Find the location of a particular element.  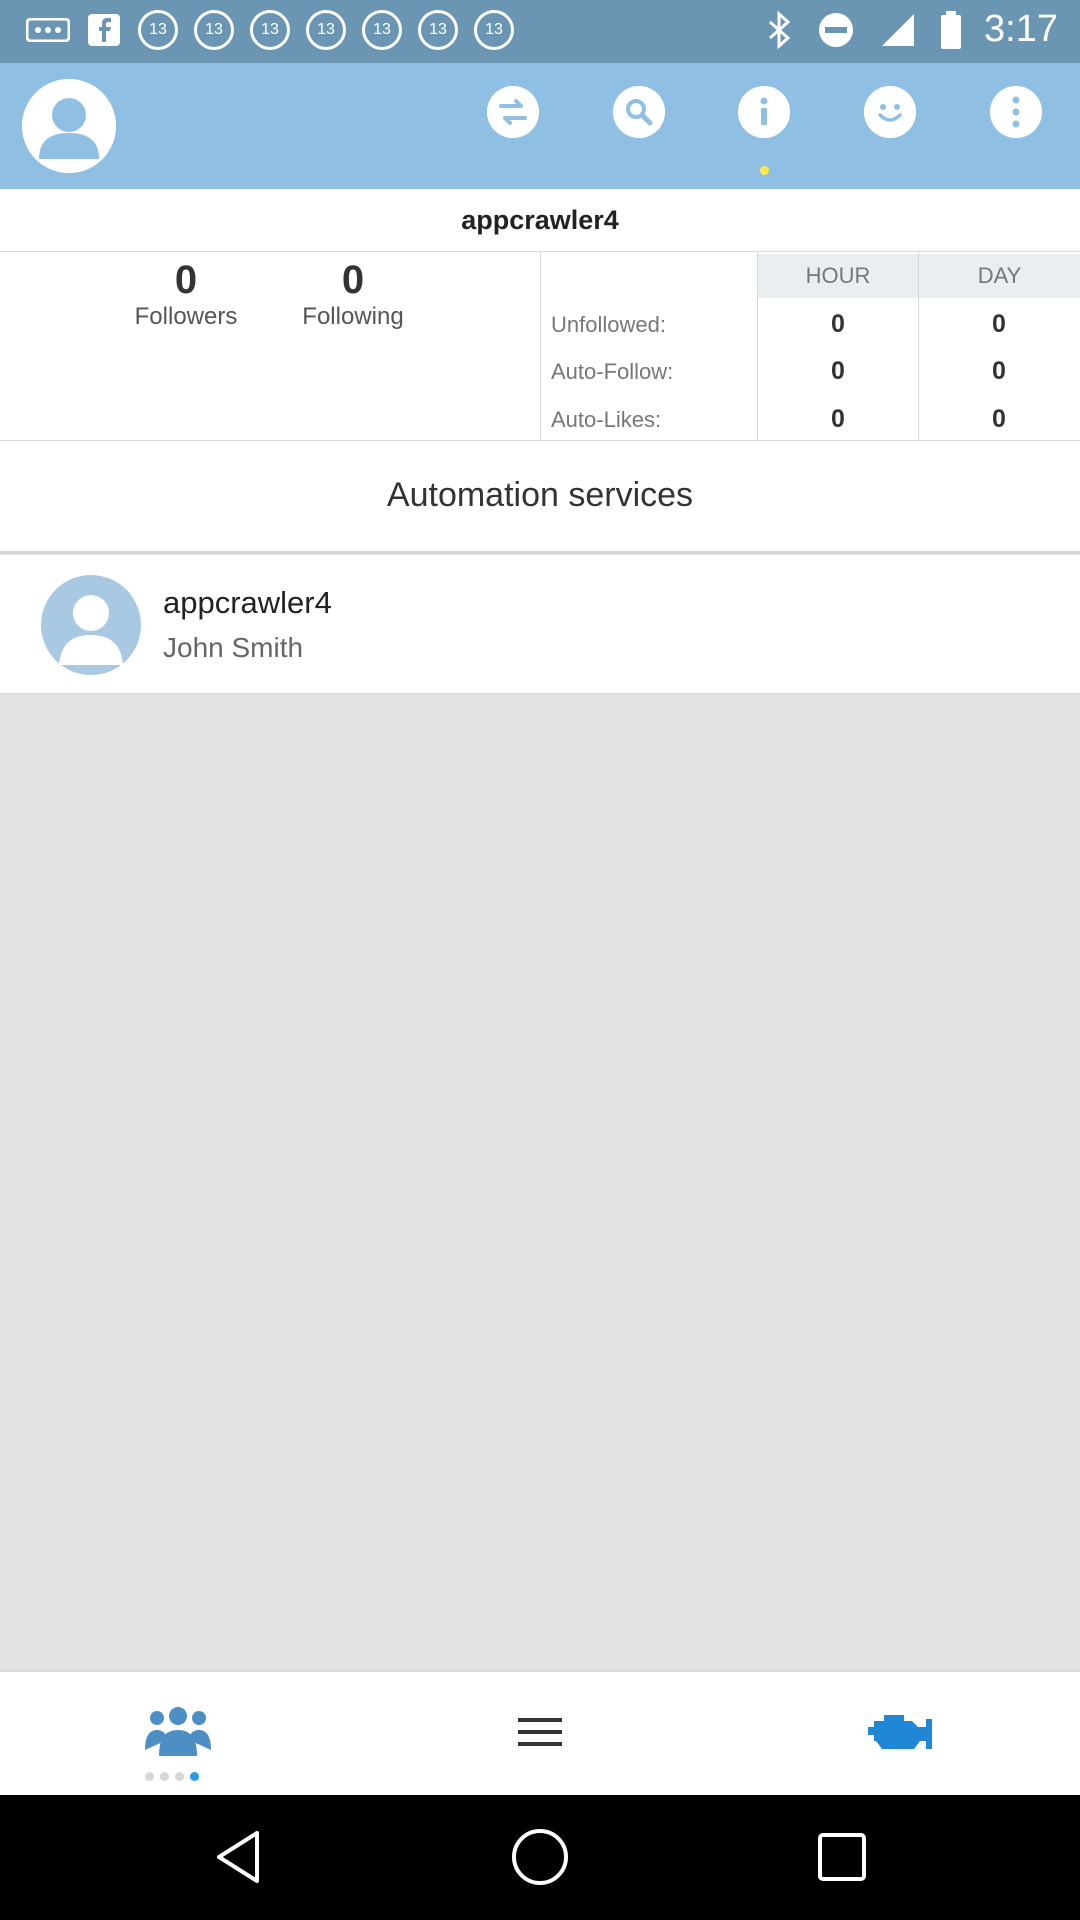

account-avatar-icon is located at coordinates (91, 625).